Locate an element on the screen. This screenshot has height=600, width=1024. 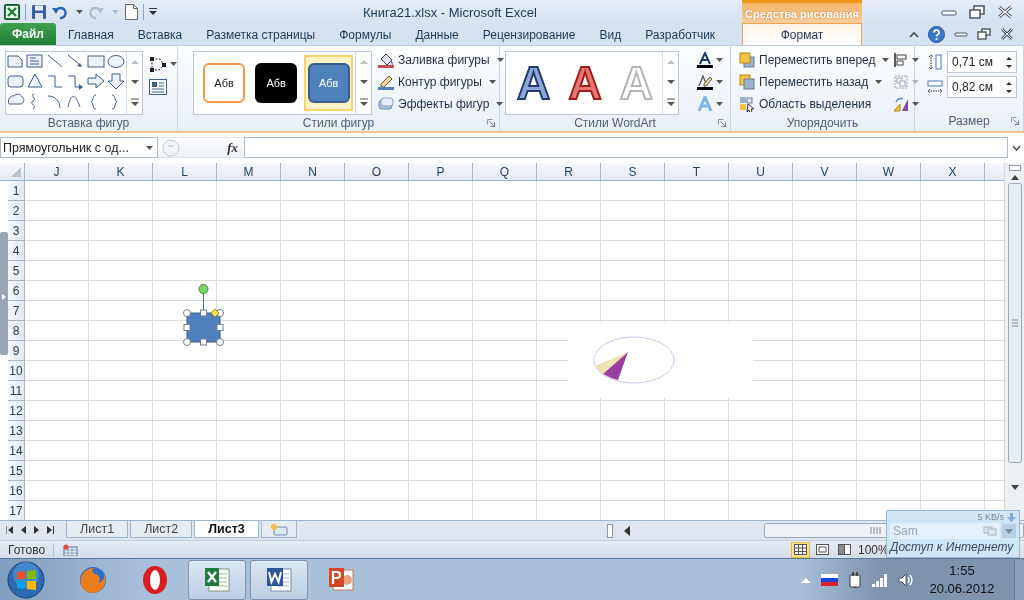
row-header: 10 is located at coordinates (16, 371).